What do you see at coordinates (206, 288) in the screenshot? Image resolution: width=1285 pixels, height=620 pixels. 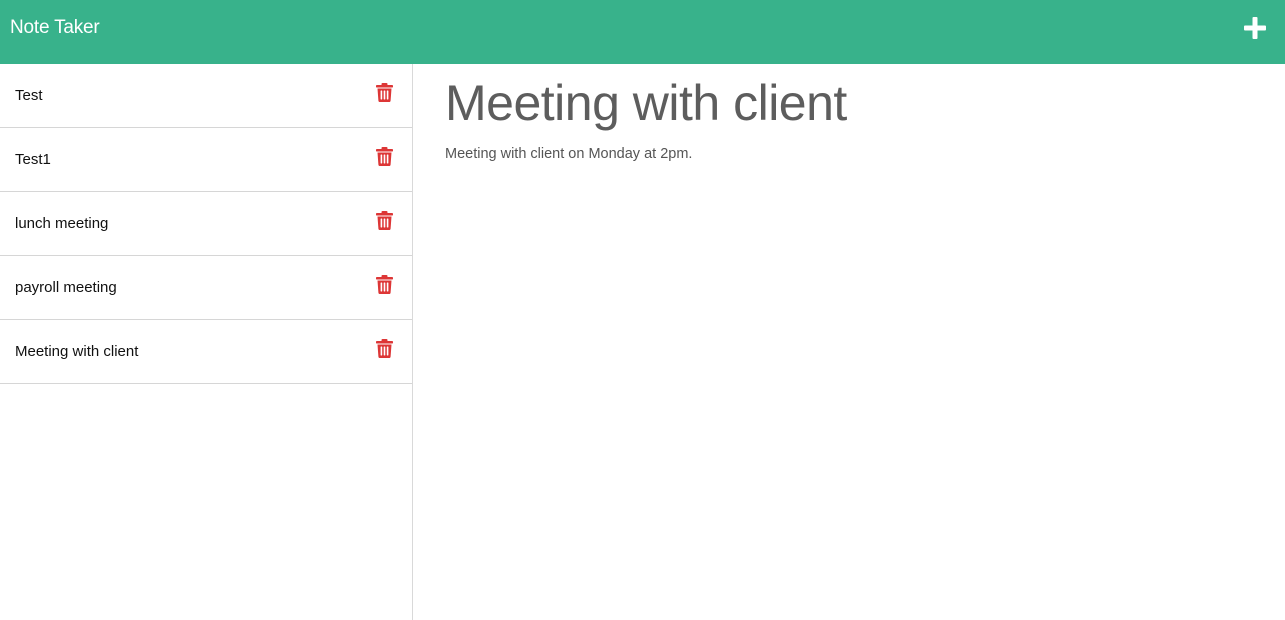 I see `list-item: payroll meeting` at bounding box center [206, 288].